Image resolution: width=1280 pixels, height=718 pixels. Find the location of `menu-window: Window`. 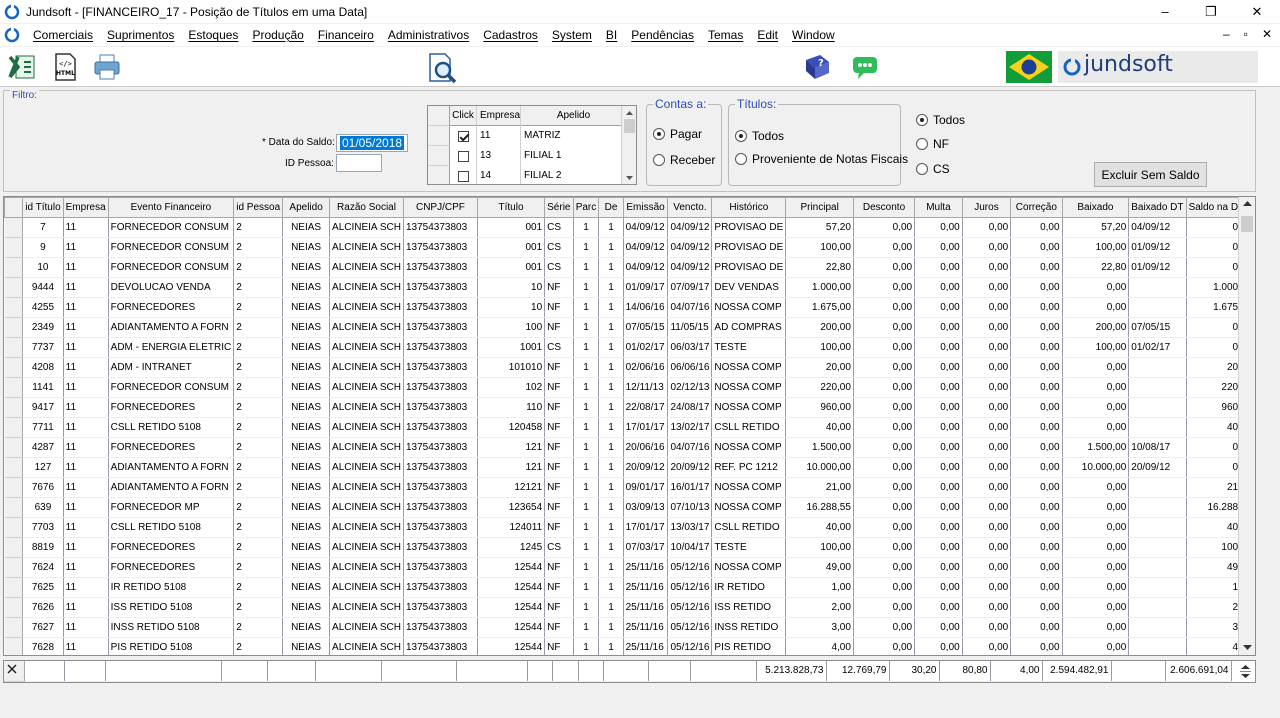

menu-window: Window is located at coordinates (813, 35).